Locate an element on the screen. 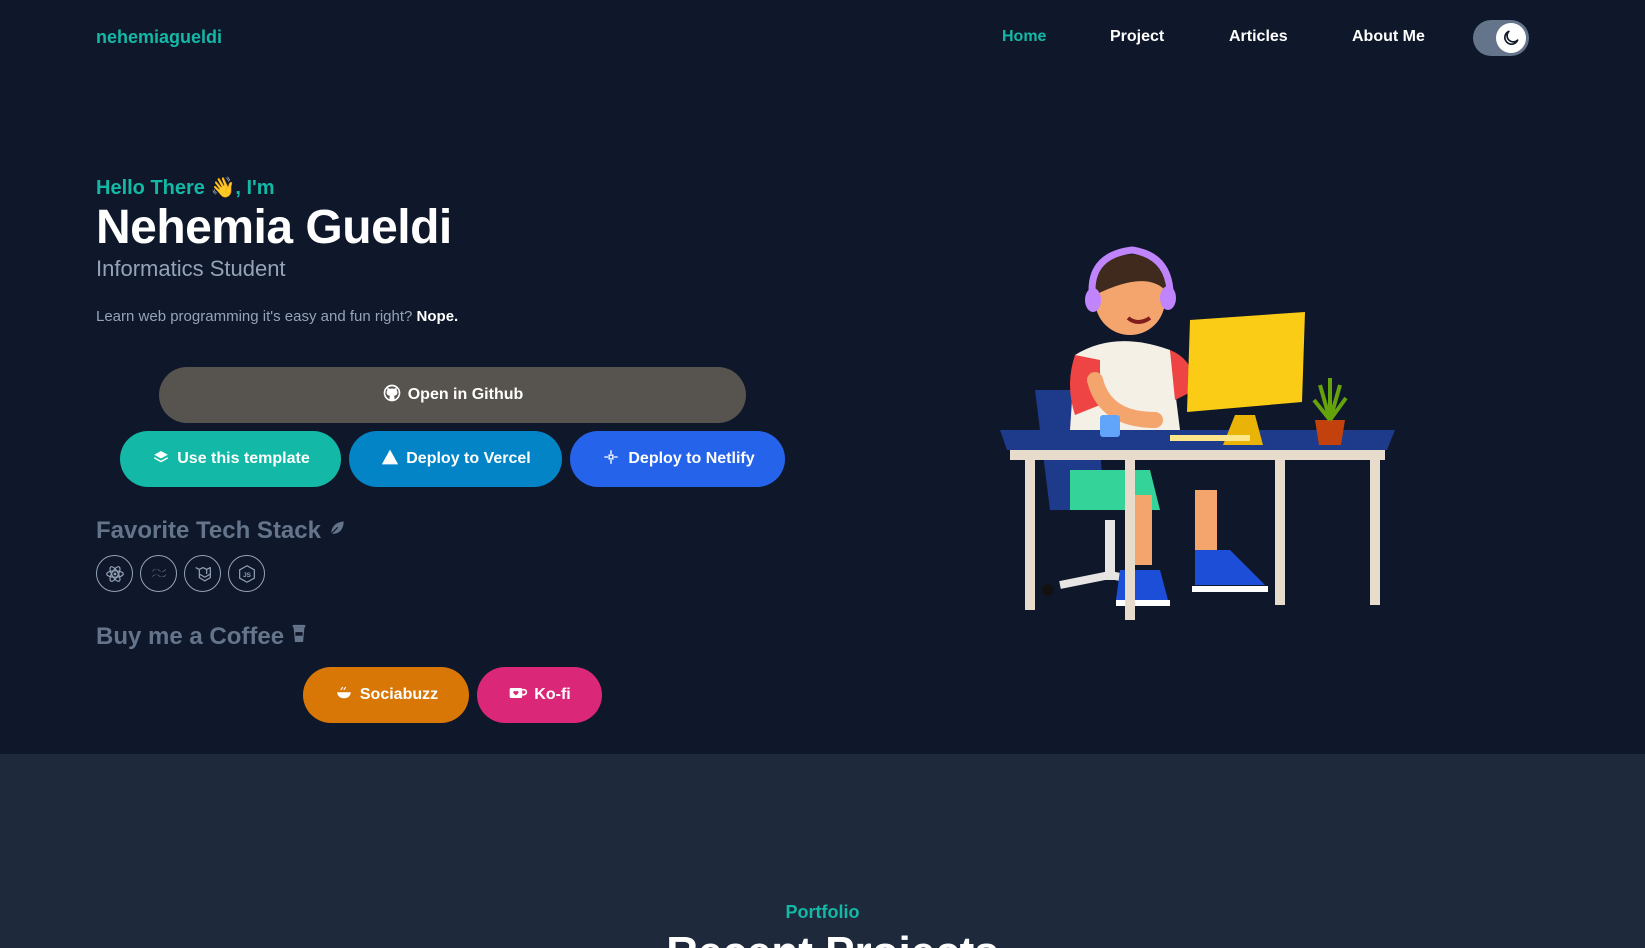 The height and width of the screenshot is (948, 1645). coffee-heading: Buy me a Coffee is located at coordinates (202, 636).